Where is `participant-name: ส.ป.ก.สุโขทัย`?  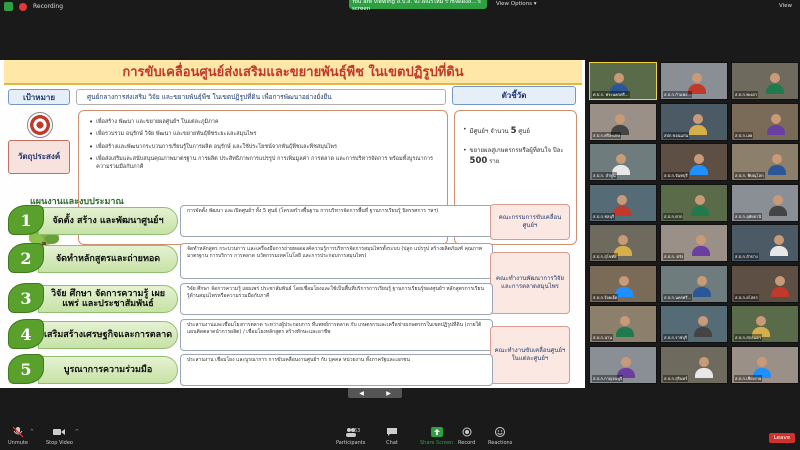
participant-name: ส.ป.ก.สุโขทัย is located at coordinates (605, 256).